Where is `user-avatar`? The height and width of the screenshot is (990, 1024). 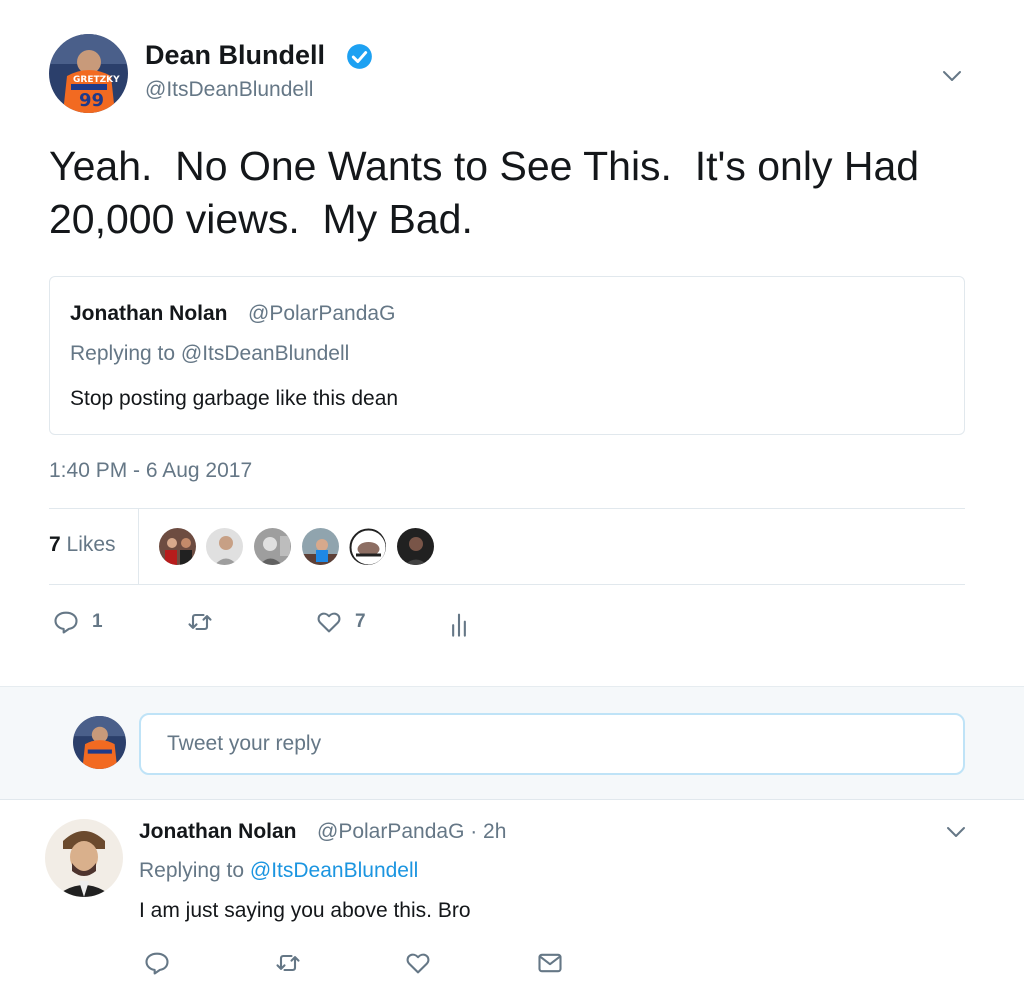 user-avatar is located at coordinates (99, 742).